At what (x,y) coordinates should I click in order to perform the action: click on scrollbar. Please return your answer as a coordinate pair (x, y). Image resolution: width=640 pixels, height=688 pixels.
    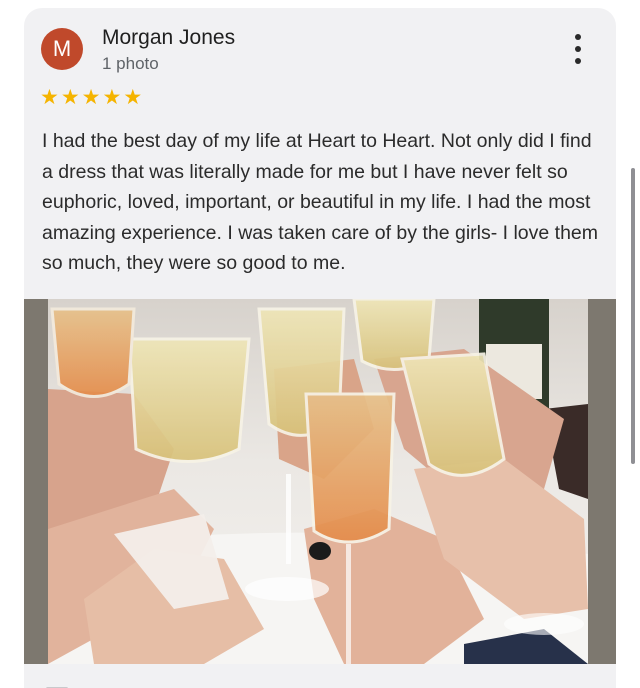
    Looking at the image, I should click on (633, 316).